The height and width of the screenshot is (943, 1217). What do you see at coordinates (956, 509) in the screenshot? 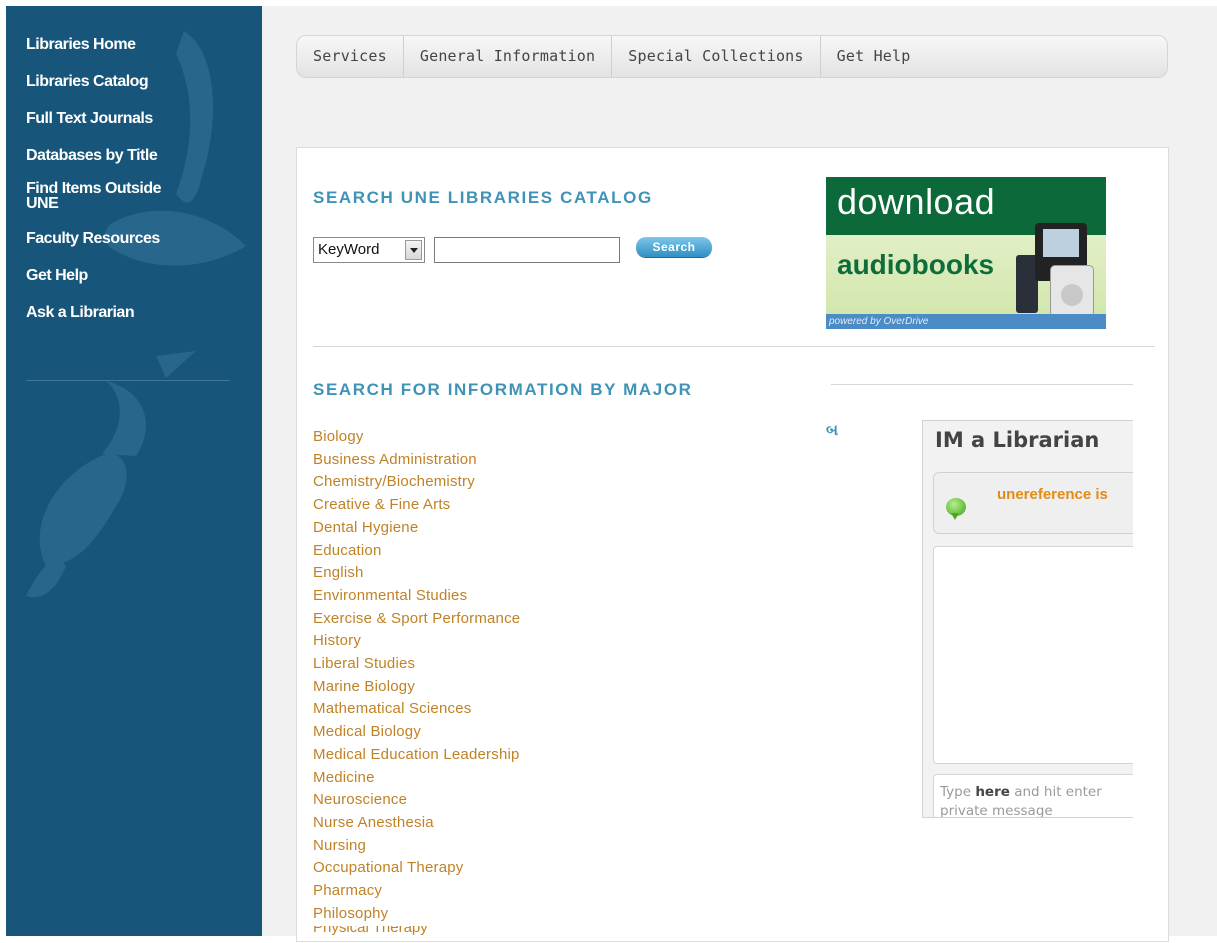
I see `chat-bubble-icon` at bounding box center [956, 509].